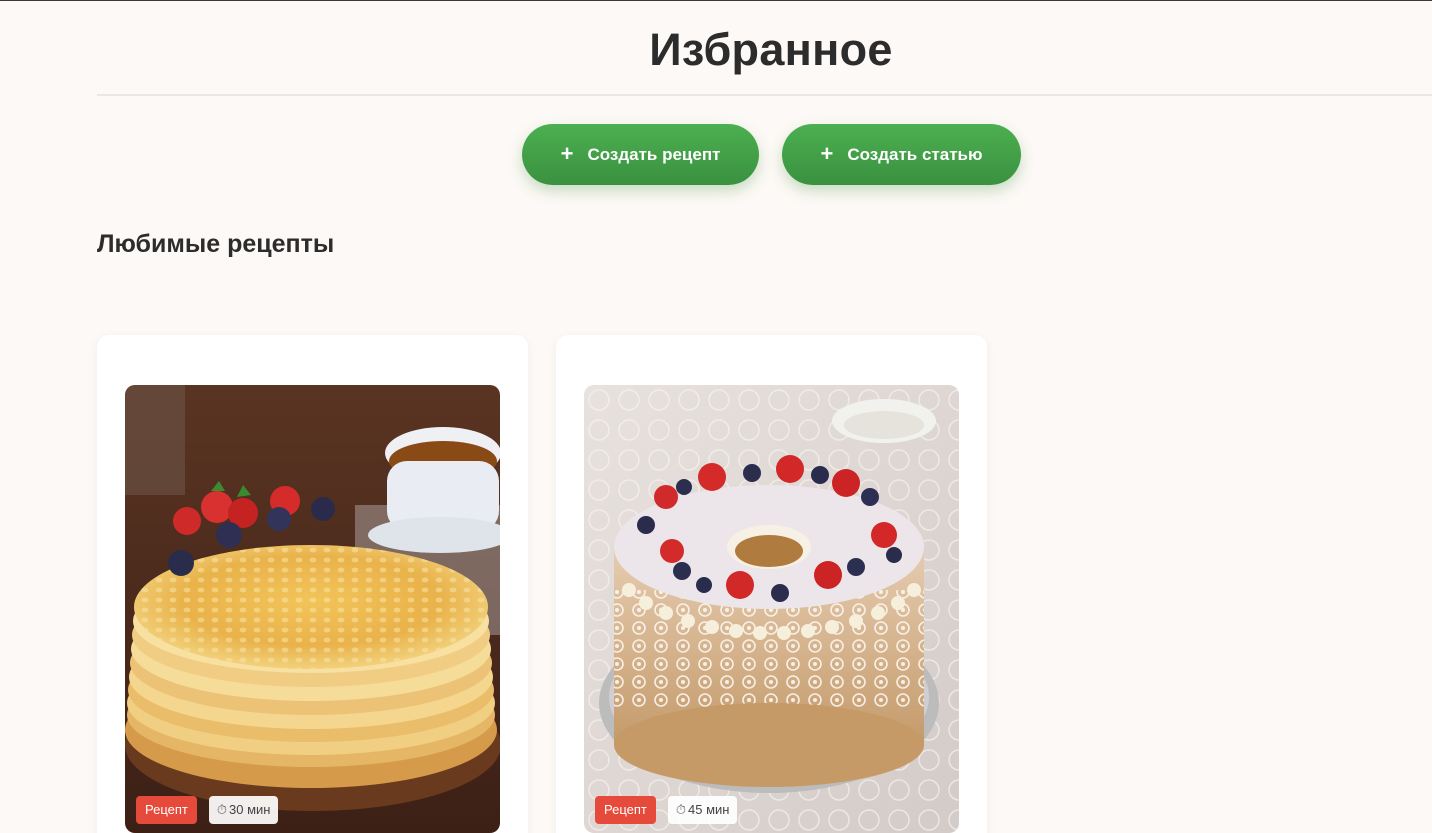  I want to click on create-article-button: + Создать статью, so click(901, 154).